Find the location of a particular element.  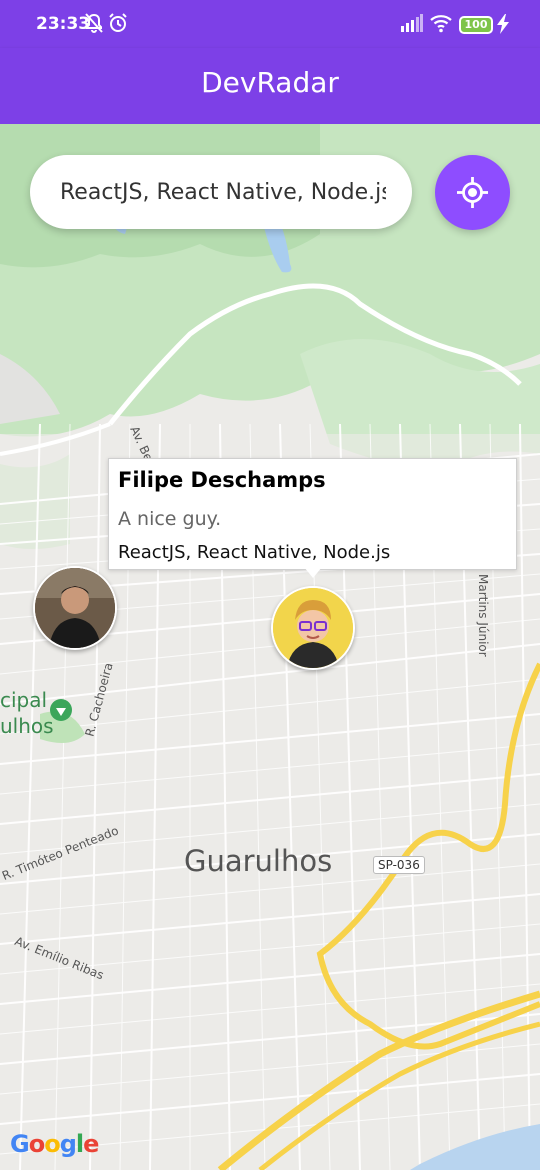

callout-tail is located at coordinates (313, 572).